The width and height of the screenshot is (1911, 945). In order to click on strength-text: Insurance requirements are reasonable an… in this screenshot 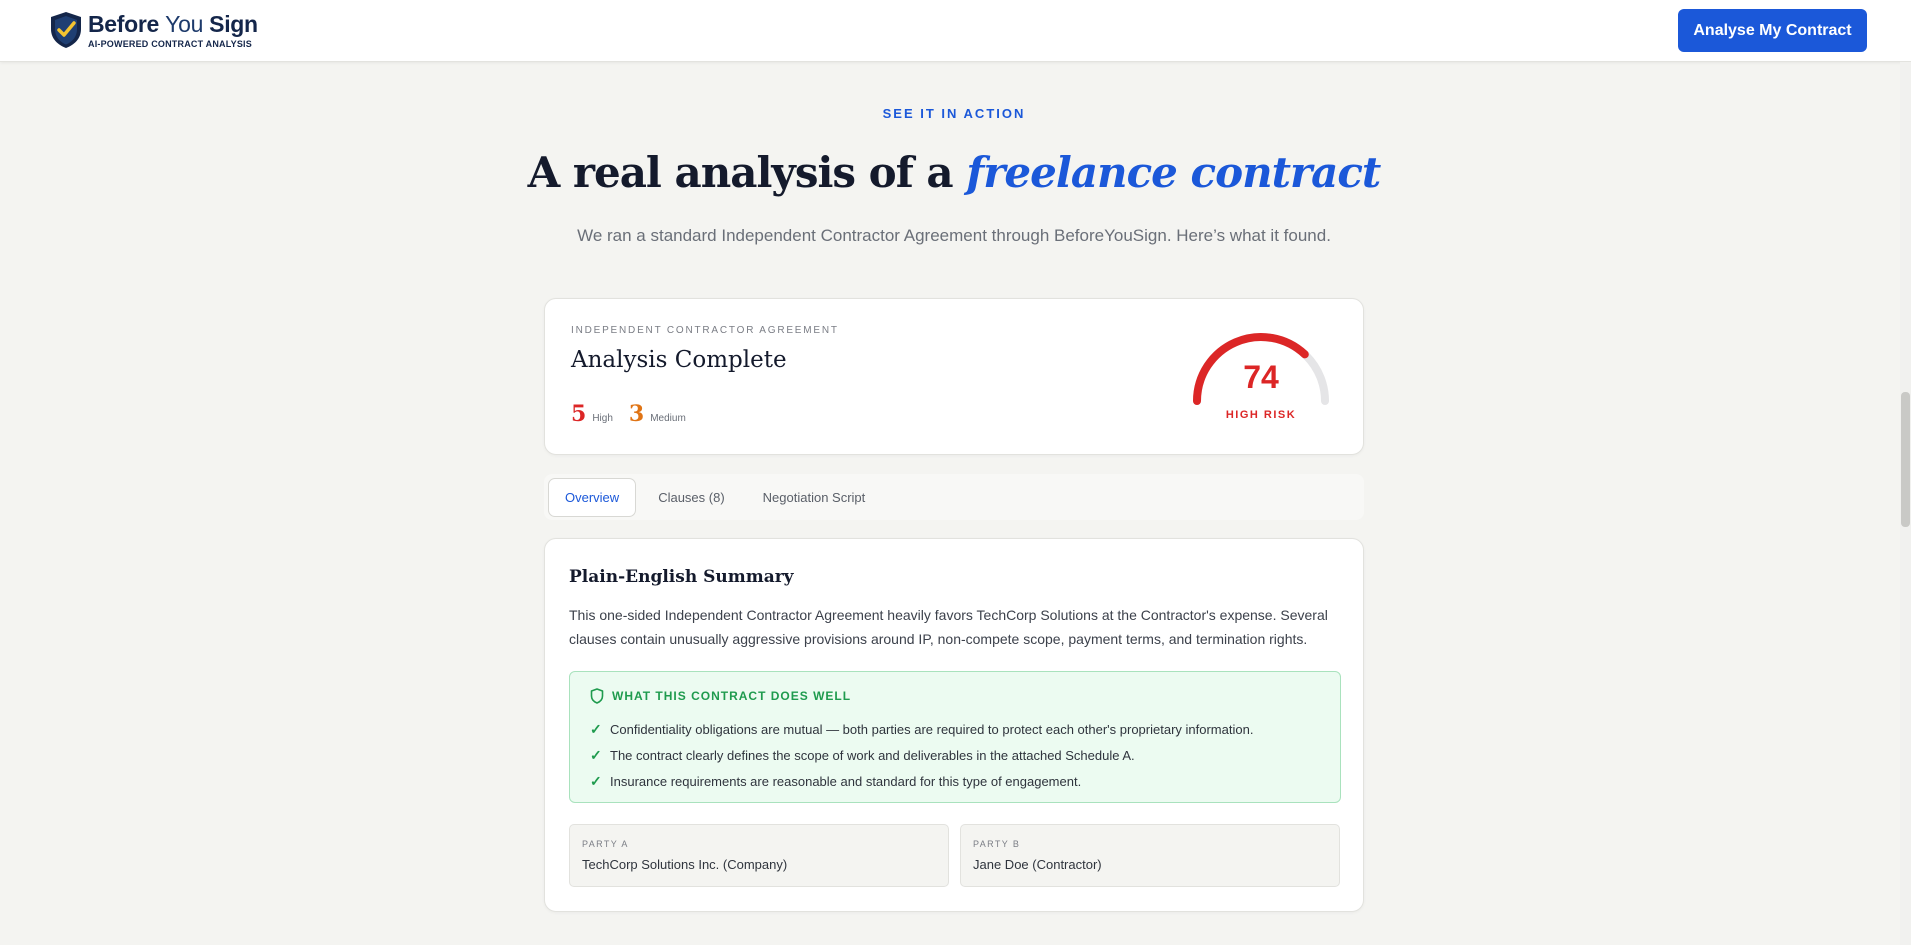, I will do `click(846, 781)`.